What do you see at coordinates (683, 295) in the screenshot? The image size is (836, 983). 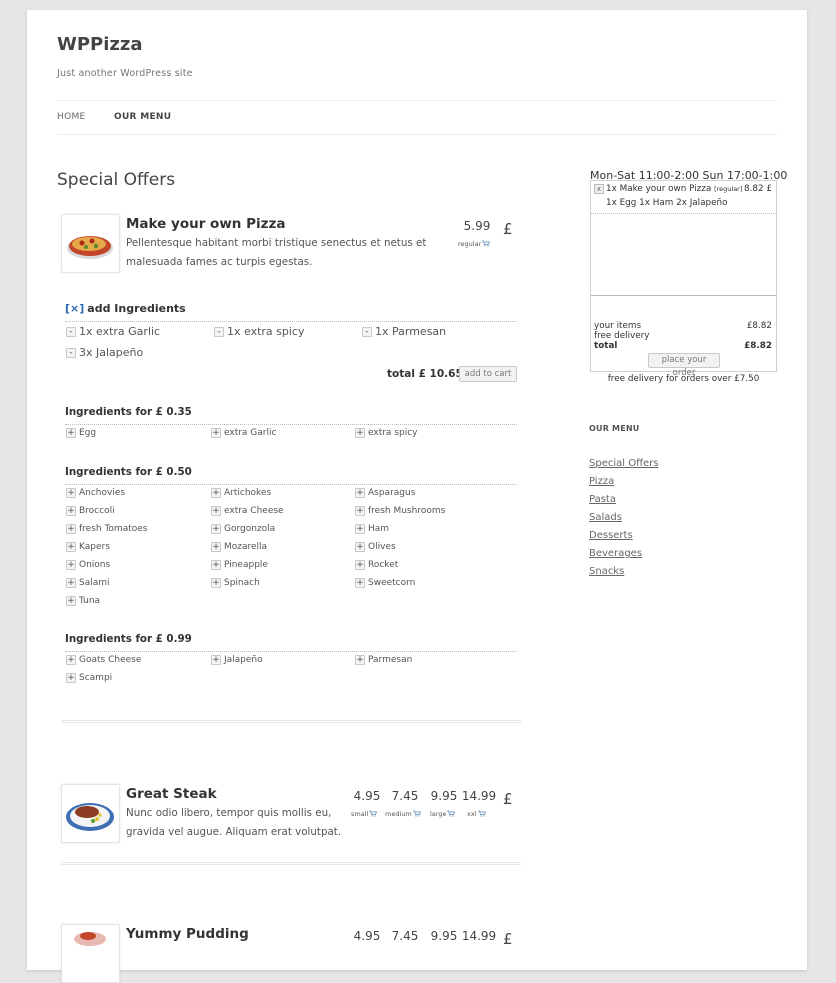 I see `divider` at bounding box center [683, 295].